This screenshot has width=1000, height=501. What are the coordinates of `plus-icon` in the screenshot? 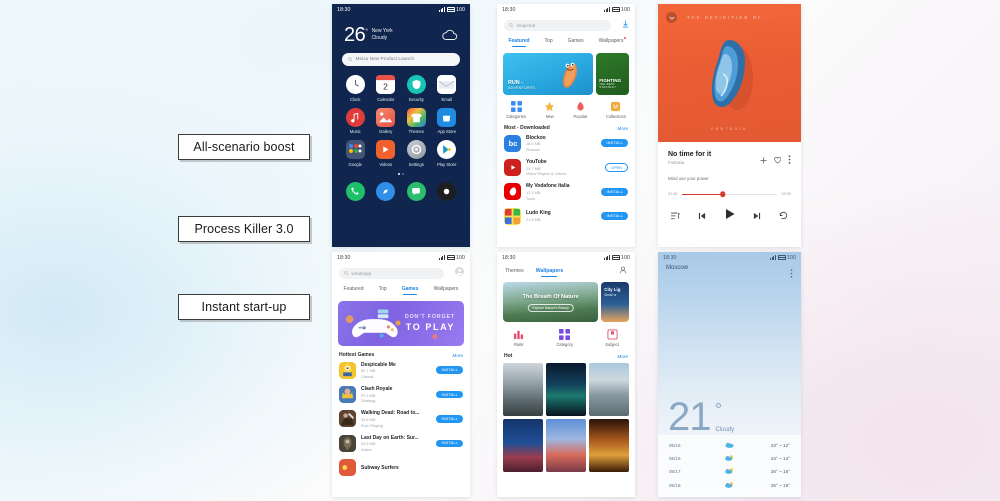 It's located at (763, 160).